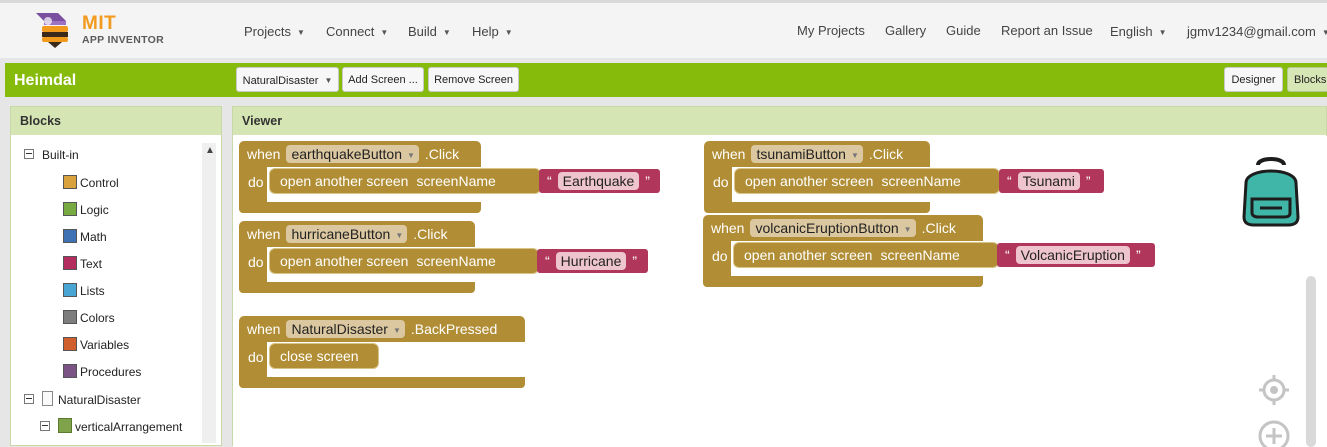 Image resolution: width=1327 pixels, height=447 pixels. What do you see at coordinates (105, 345) in the screenshot?
I see `category-variables-label: Variables` at bounding box center [105, 345].